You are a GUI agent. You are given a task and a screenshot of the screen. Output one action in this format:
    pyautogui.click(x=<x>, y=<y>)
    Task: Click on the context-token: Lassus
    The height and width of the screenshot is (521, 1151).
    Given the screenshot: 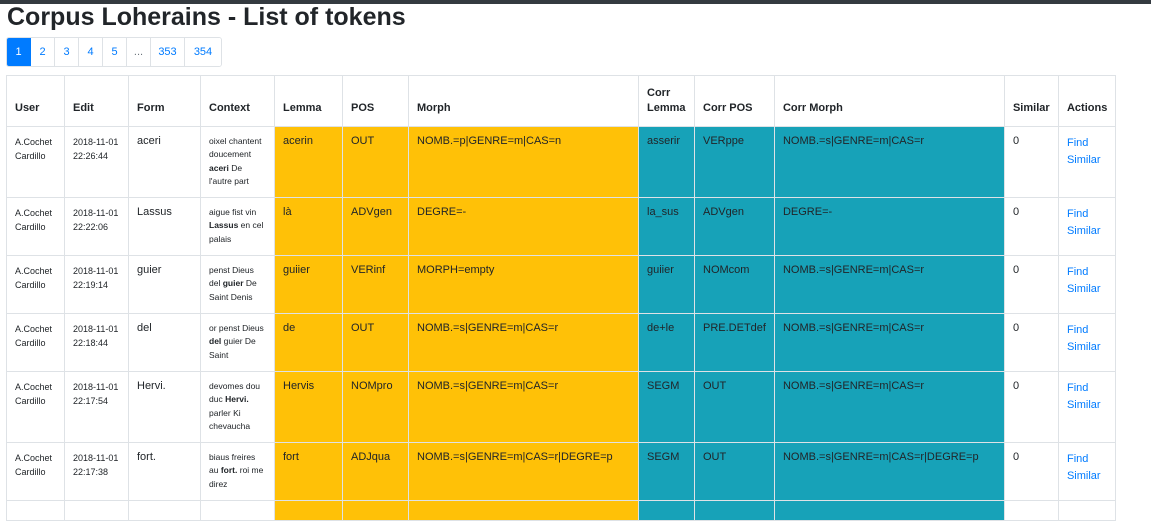 What is the action you would take?
    pyautogui.click(x=224, y=225)
    